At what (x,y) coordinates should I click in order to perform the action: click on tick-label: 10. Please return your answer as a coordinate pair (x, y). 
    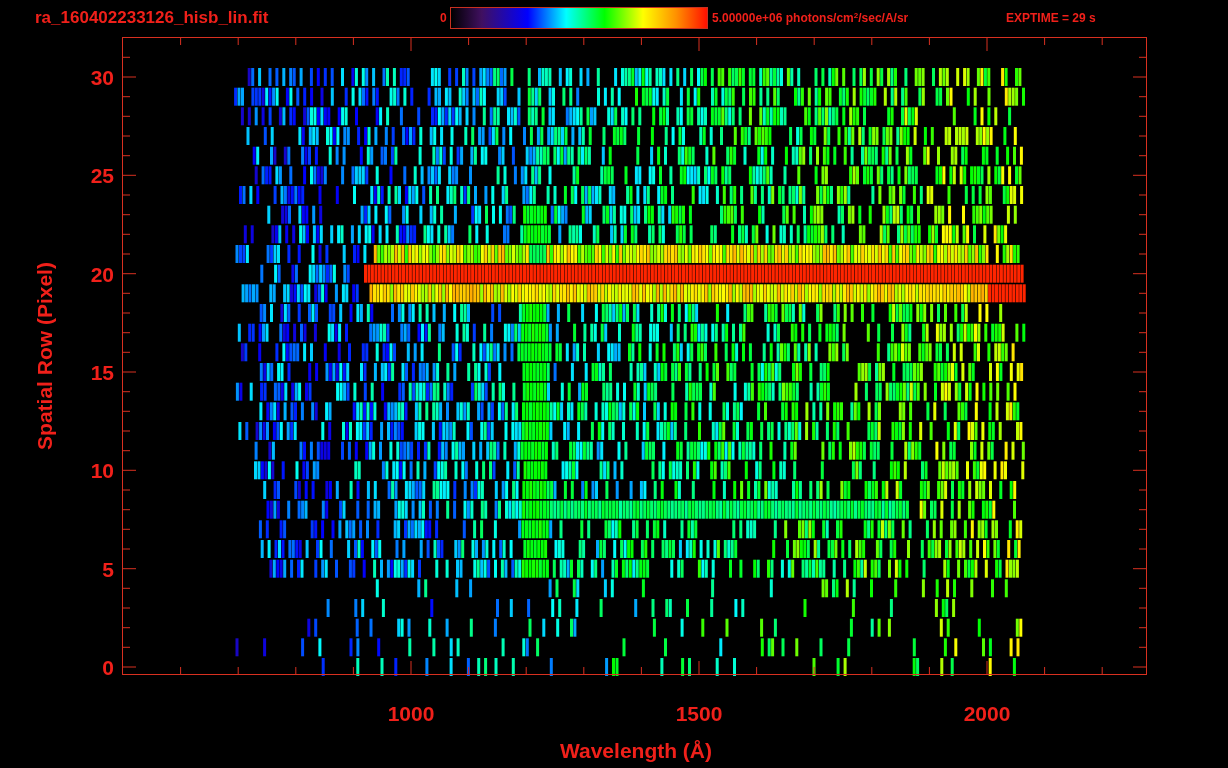
    Looking at the image, I should click on (102, 471).